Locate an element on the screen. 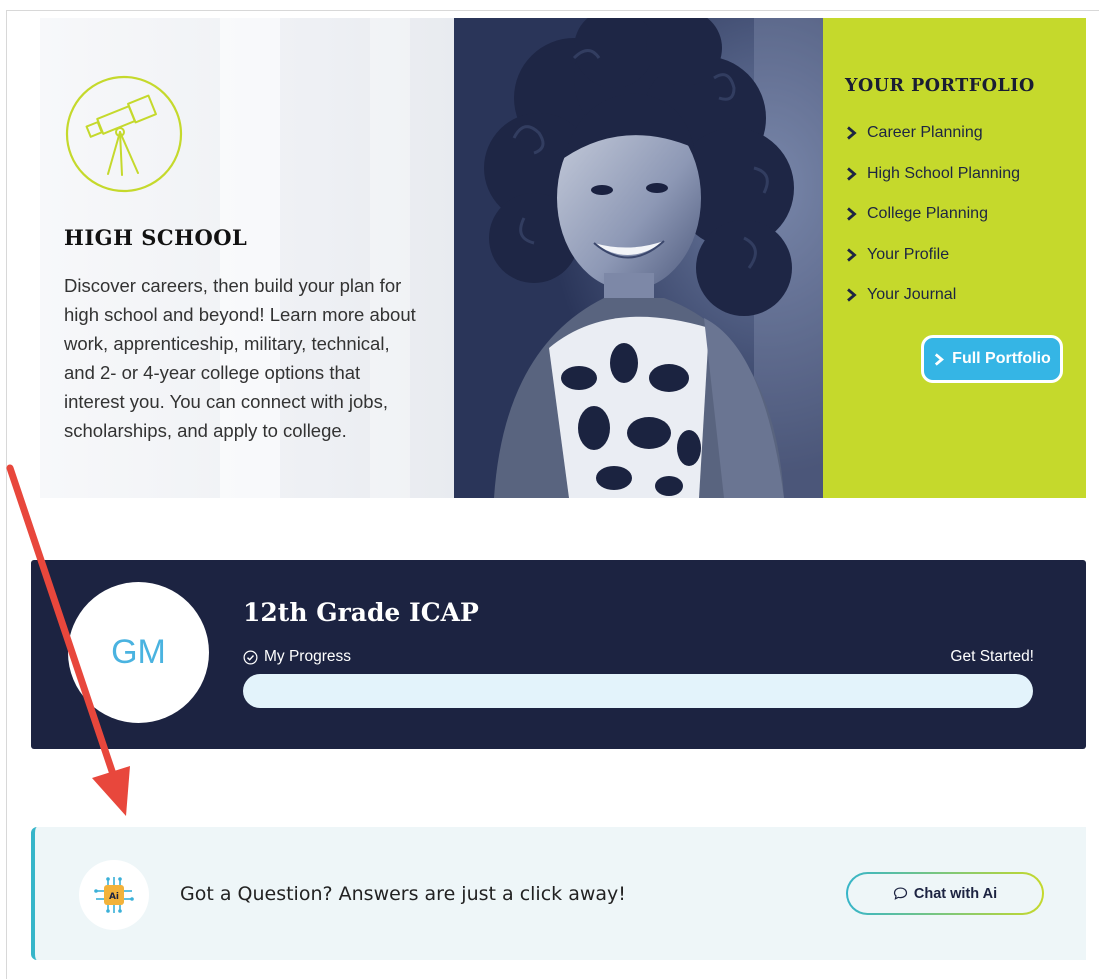  telescope-icon is located at coordinates (124, 134).